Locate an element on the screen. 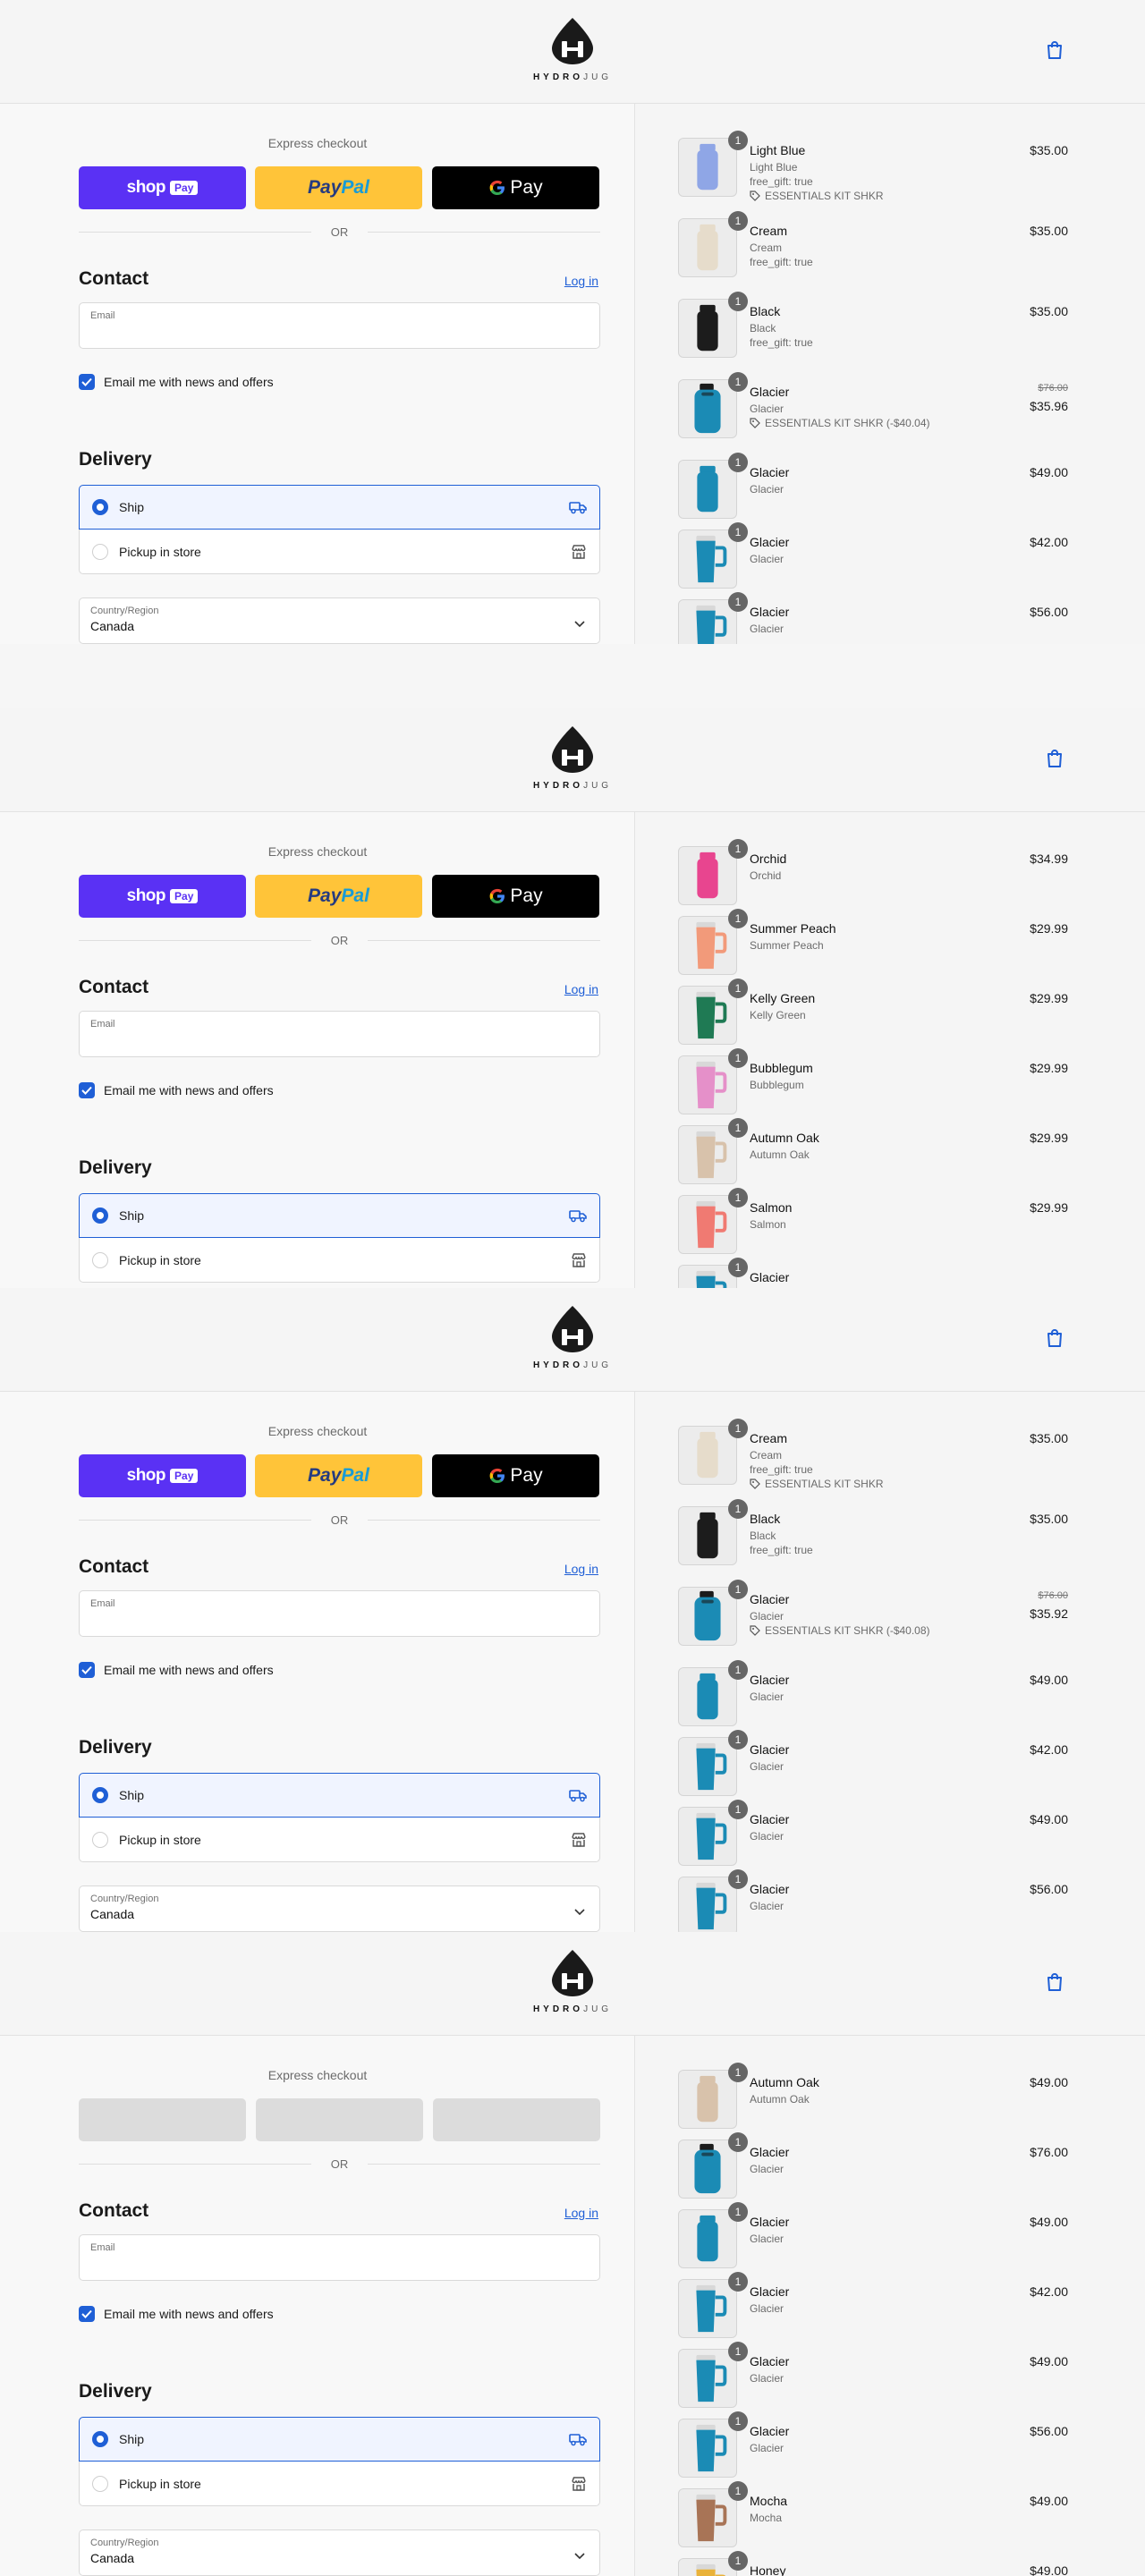  logo-wordmark-light: JUG is located at coordinates (598, 1365).